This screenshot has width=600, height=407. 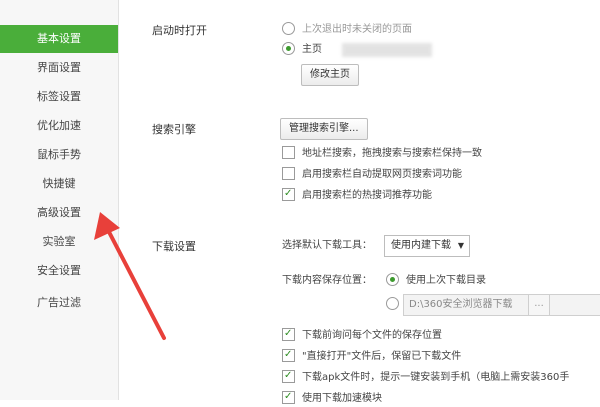 What do you see at coordinates (372, 335) in the screenshot?
I see `download-option-1-label: 下载前询问每个文件的保存位置` at bounding box center [372, 335].